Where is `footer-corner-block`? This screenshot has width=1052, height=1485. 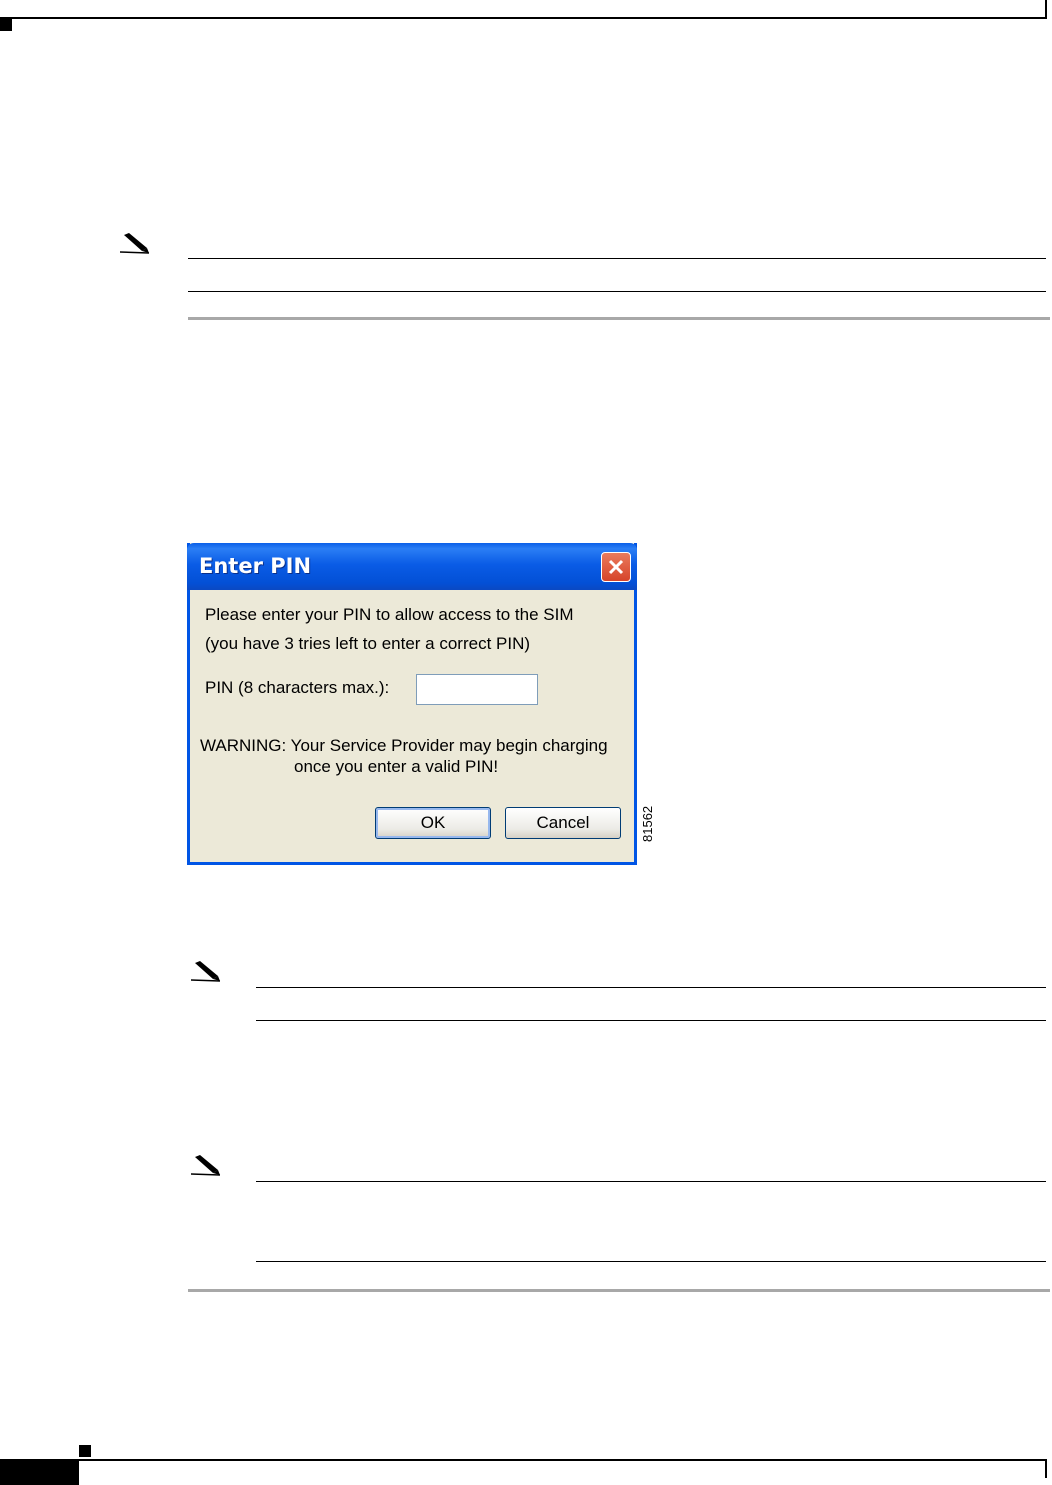
footer-corner-block is located at coordinates (85, 1451).